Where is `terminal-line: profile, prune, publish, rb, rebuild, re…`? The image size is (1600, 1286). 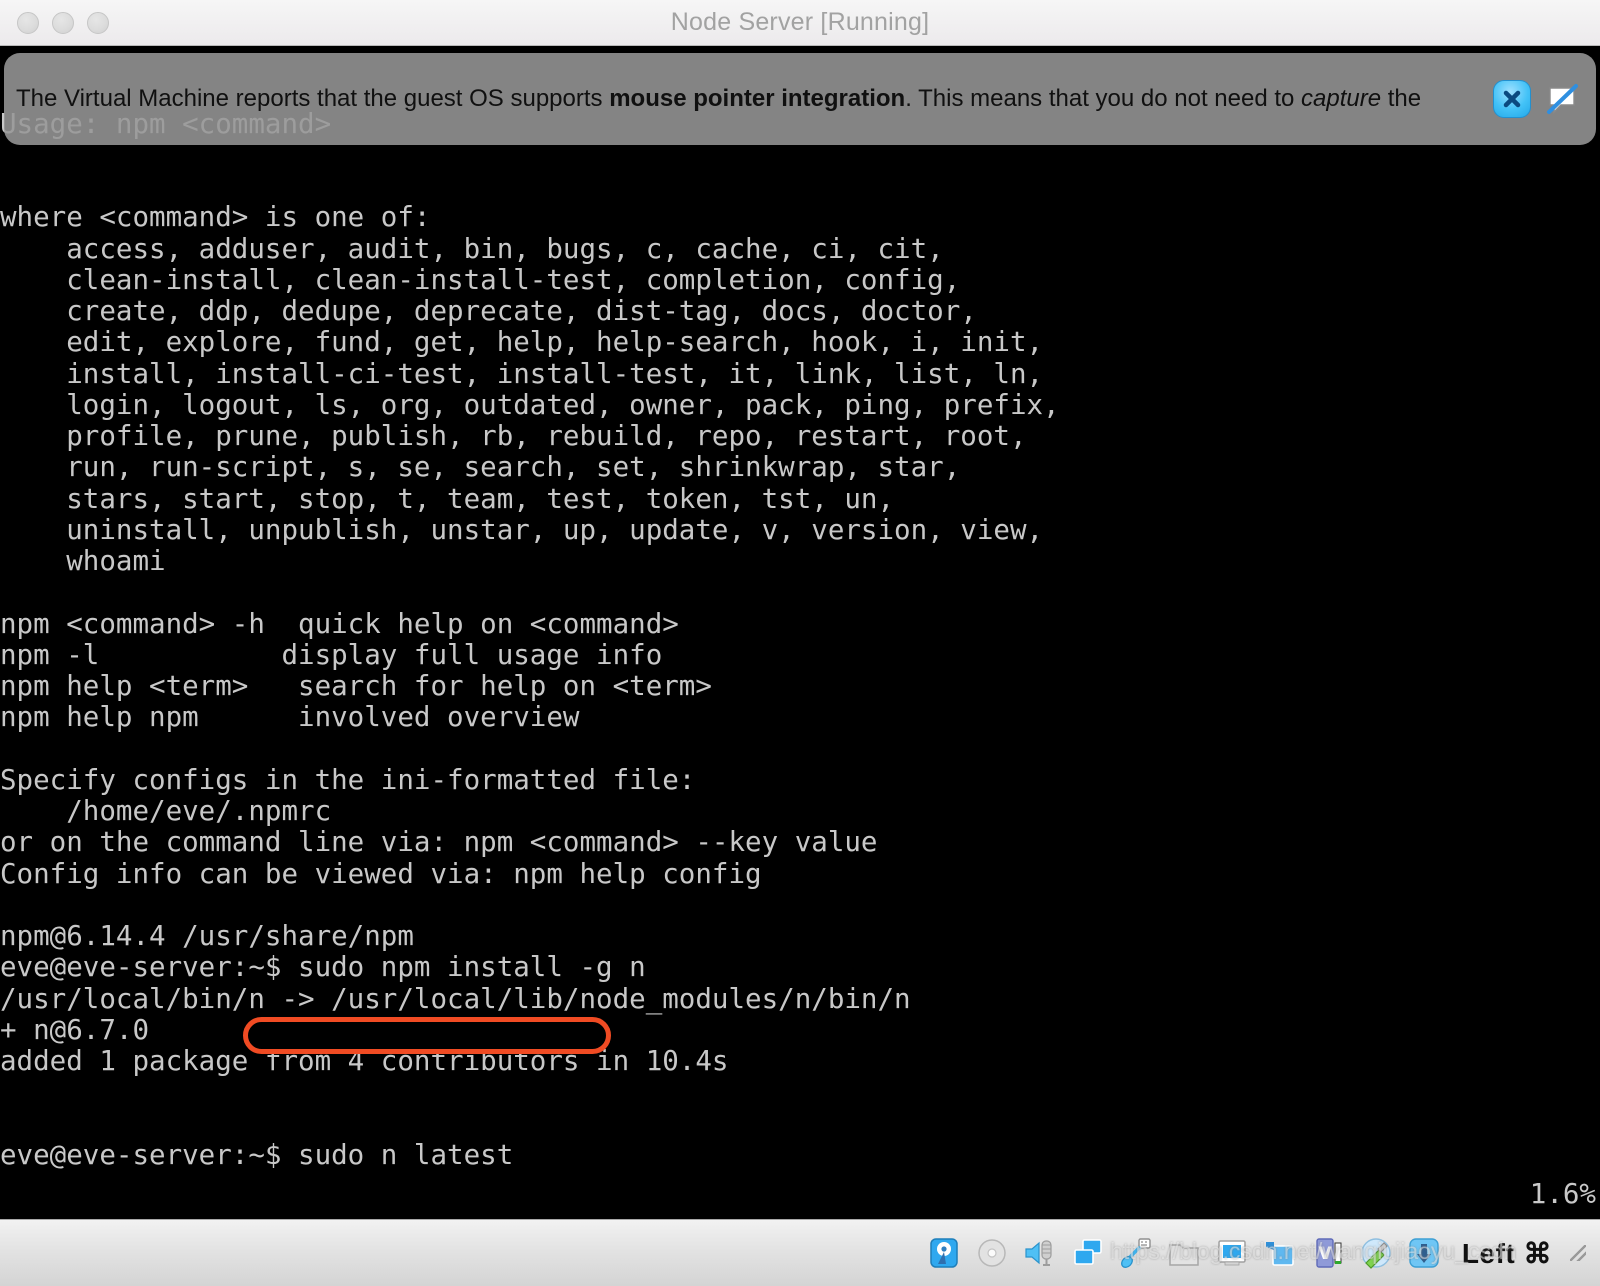
terminal-line: profile, prune, publish, rb, rebuild, re… is located at coordinates (513, 436).